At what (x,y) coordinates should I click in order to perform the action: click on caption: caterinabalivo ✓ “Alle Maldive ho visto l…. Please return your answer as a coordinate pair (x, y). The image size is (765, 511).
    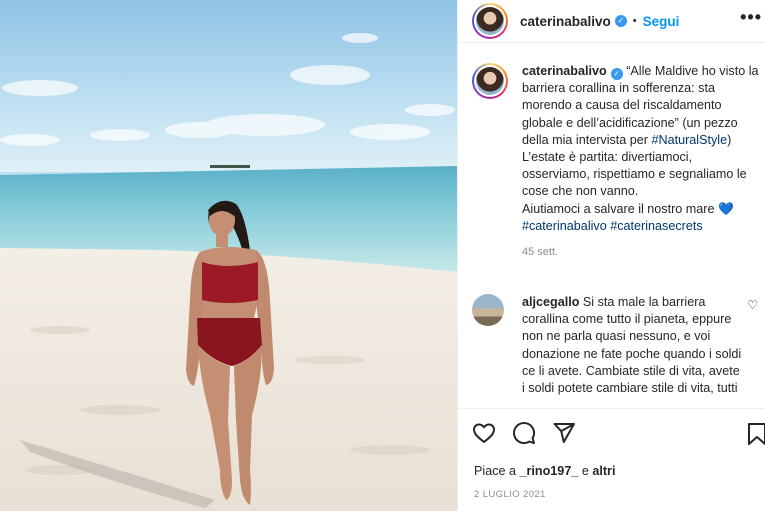
    Looking at the image, I should click on (617, 160).